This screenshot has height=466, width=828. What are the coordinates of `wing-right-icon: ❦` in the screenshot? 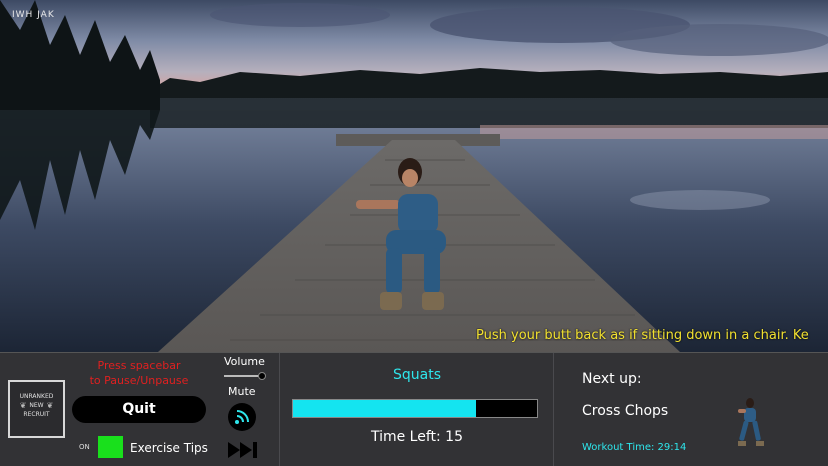 It's located at (50, 405).